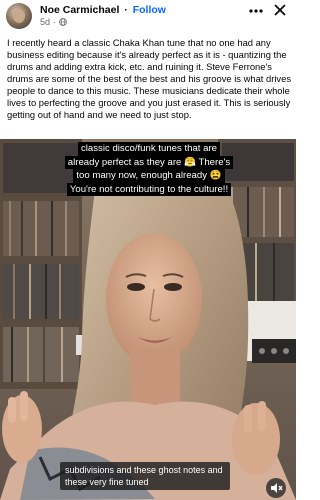 The height and width of the screenshot is (500, 320). I want to click on author-name: Noe Carmichael, so click(79, 10).